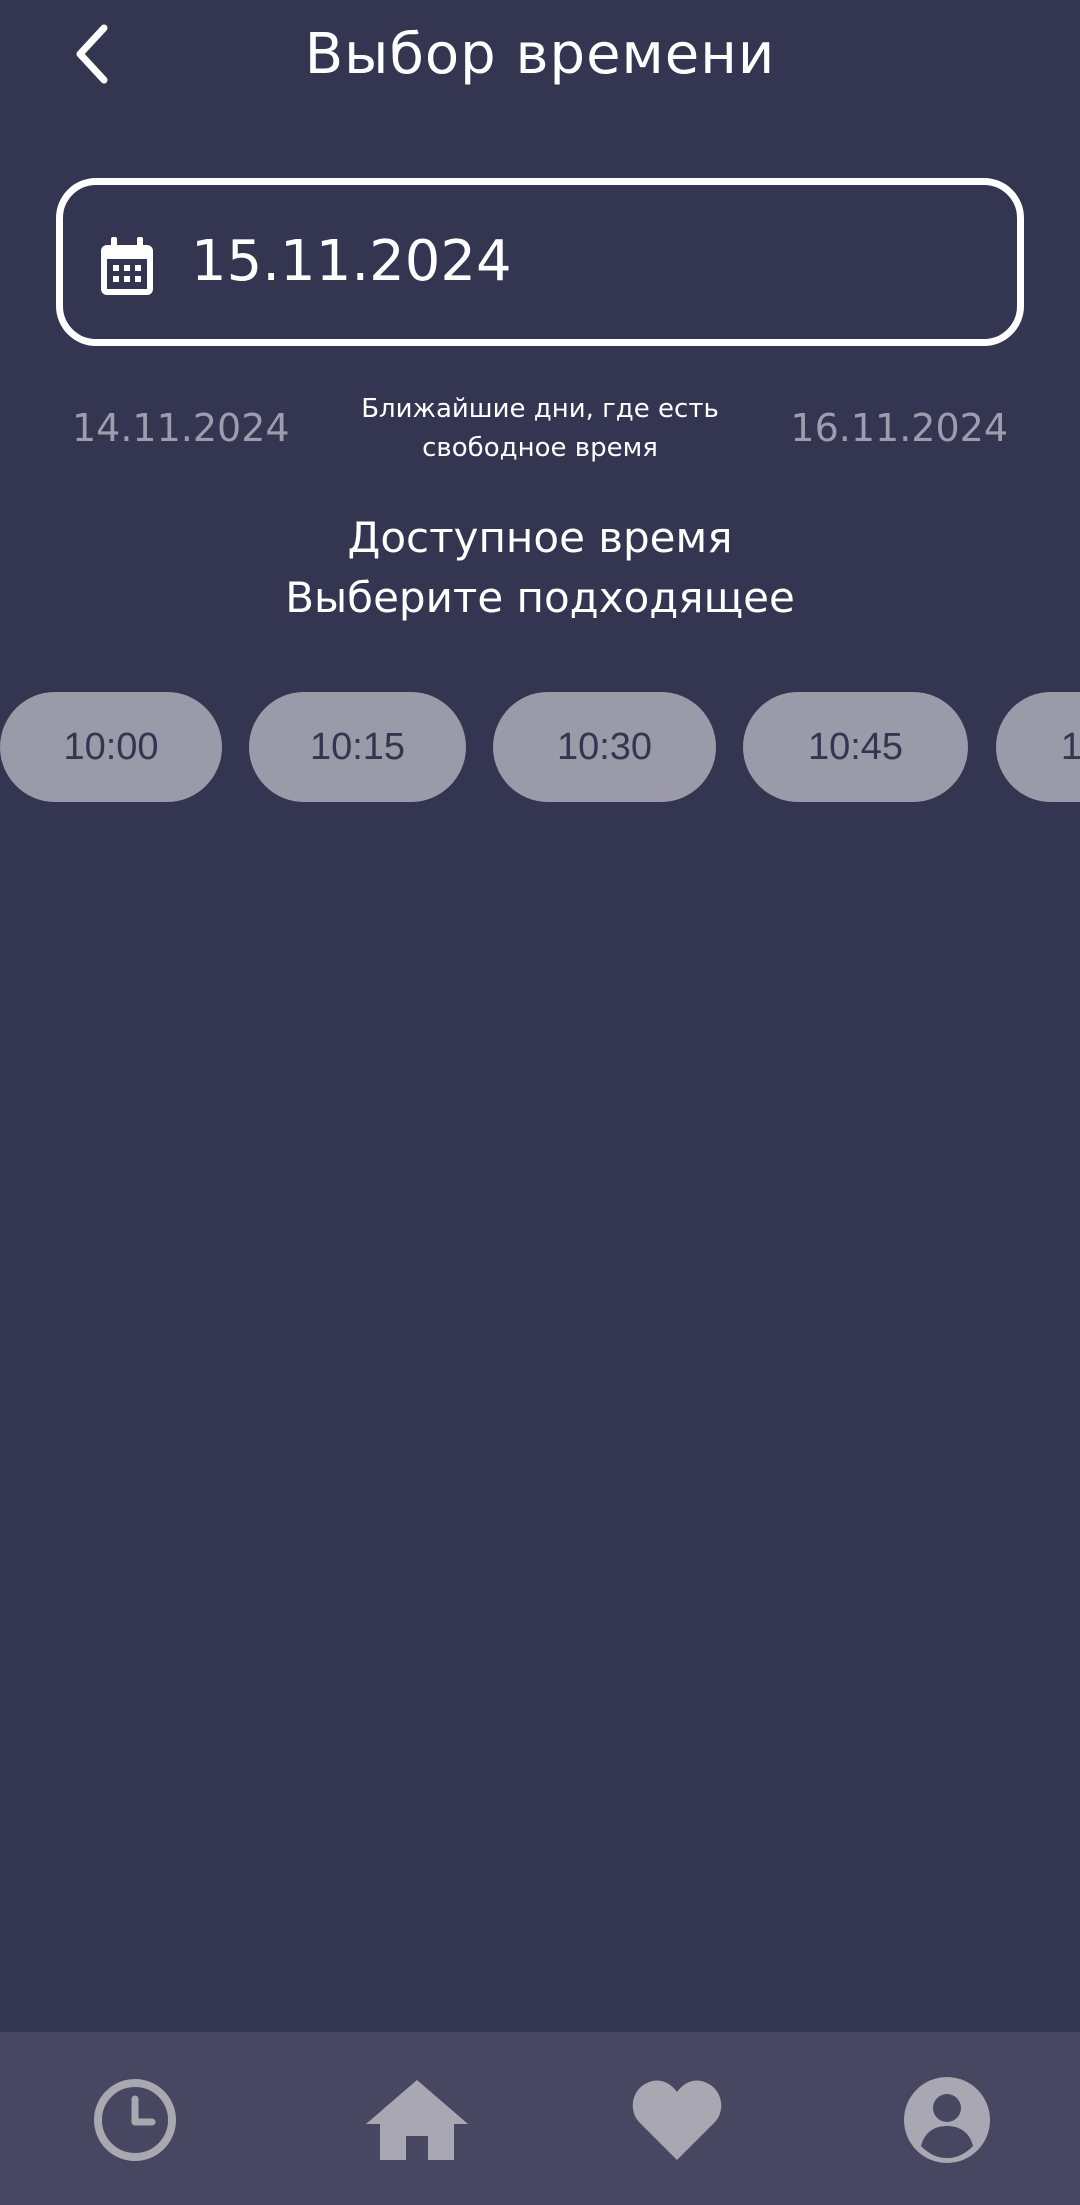 The width and height of the screenshot is (1080, 2205). I want to click on available-time-heading: Доступное время Выберите подходящее, so click(540, 568).